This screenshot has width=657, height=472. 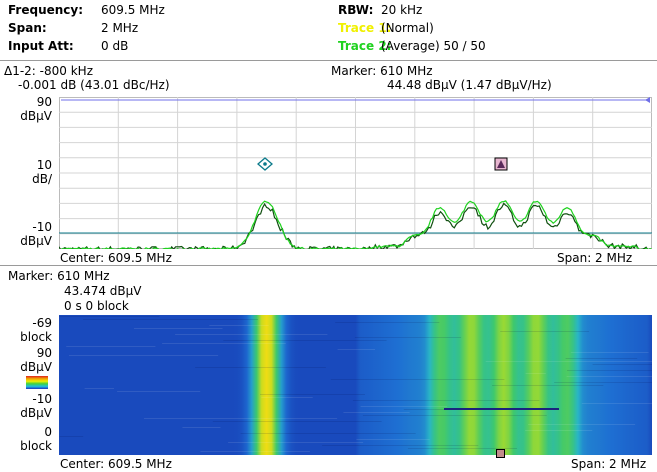 I want to click on color-scale-top-value: 90, so click(x=44, y=353).